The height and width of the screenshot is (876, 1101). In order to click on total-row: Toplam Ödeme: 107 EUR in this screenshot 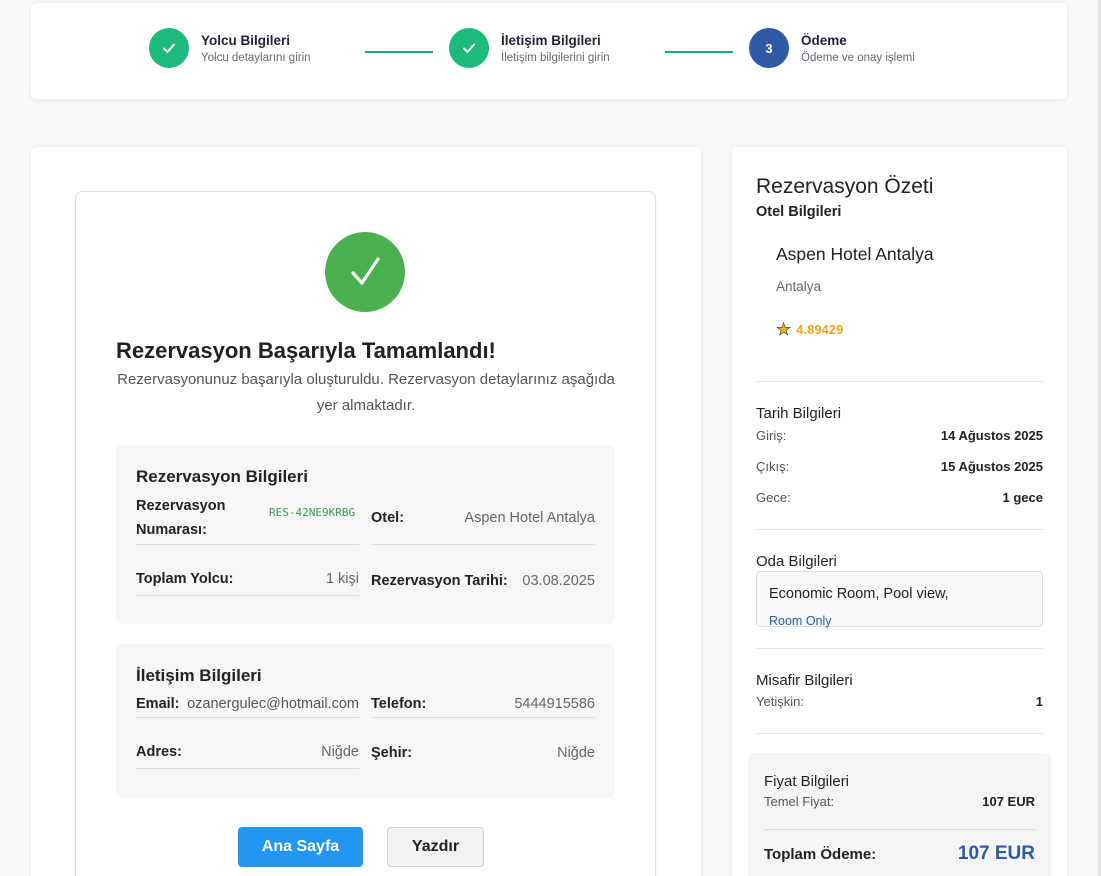, I will do `click(899, 854)`.